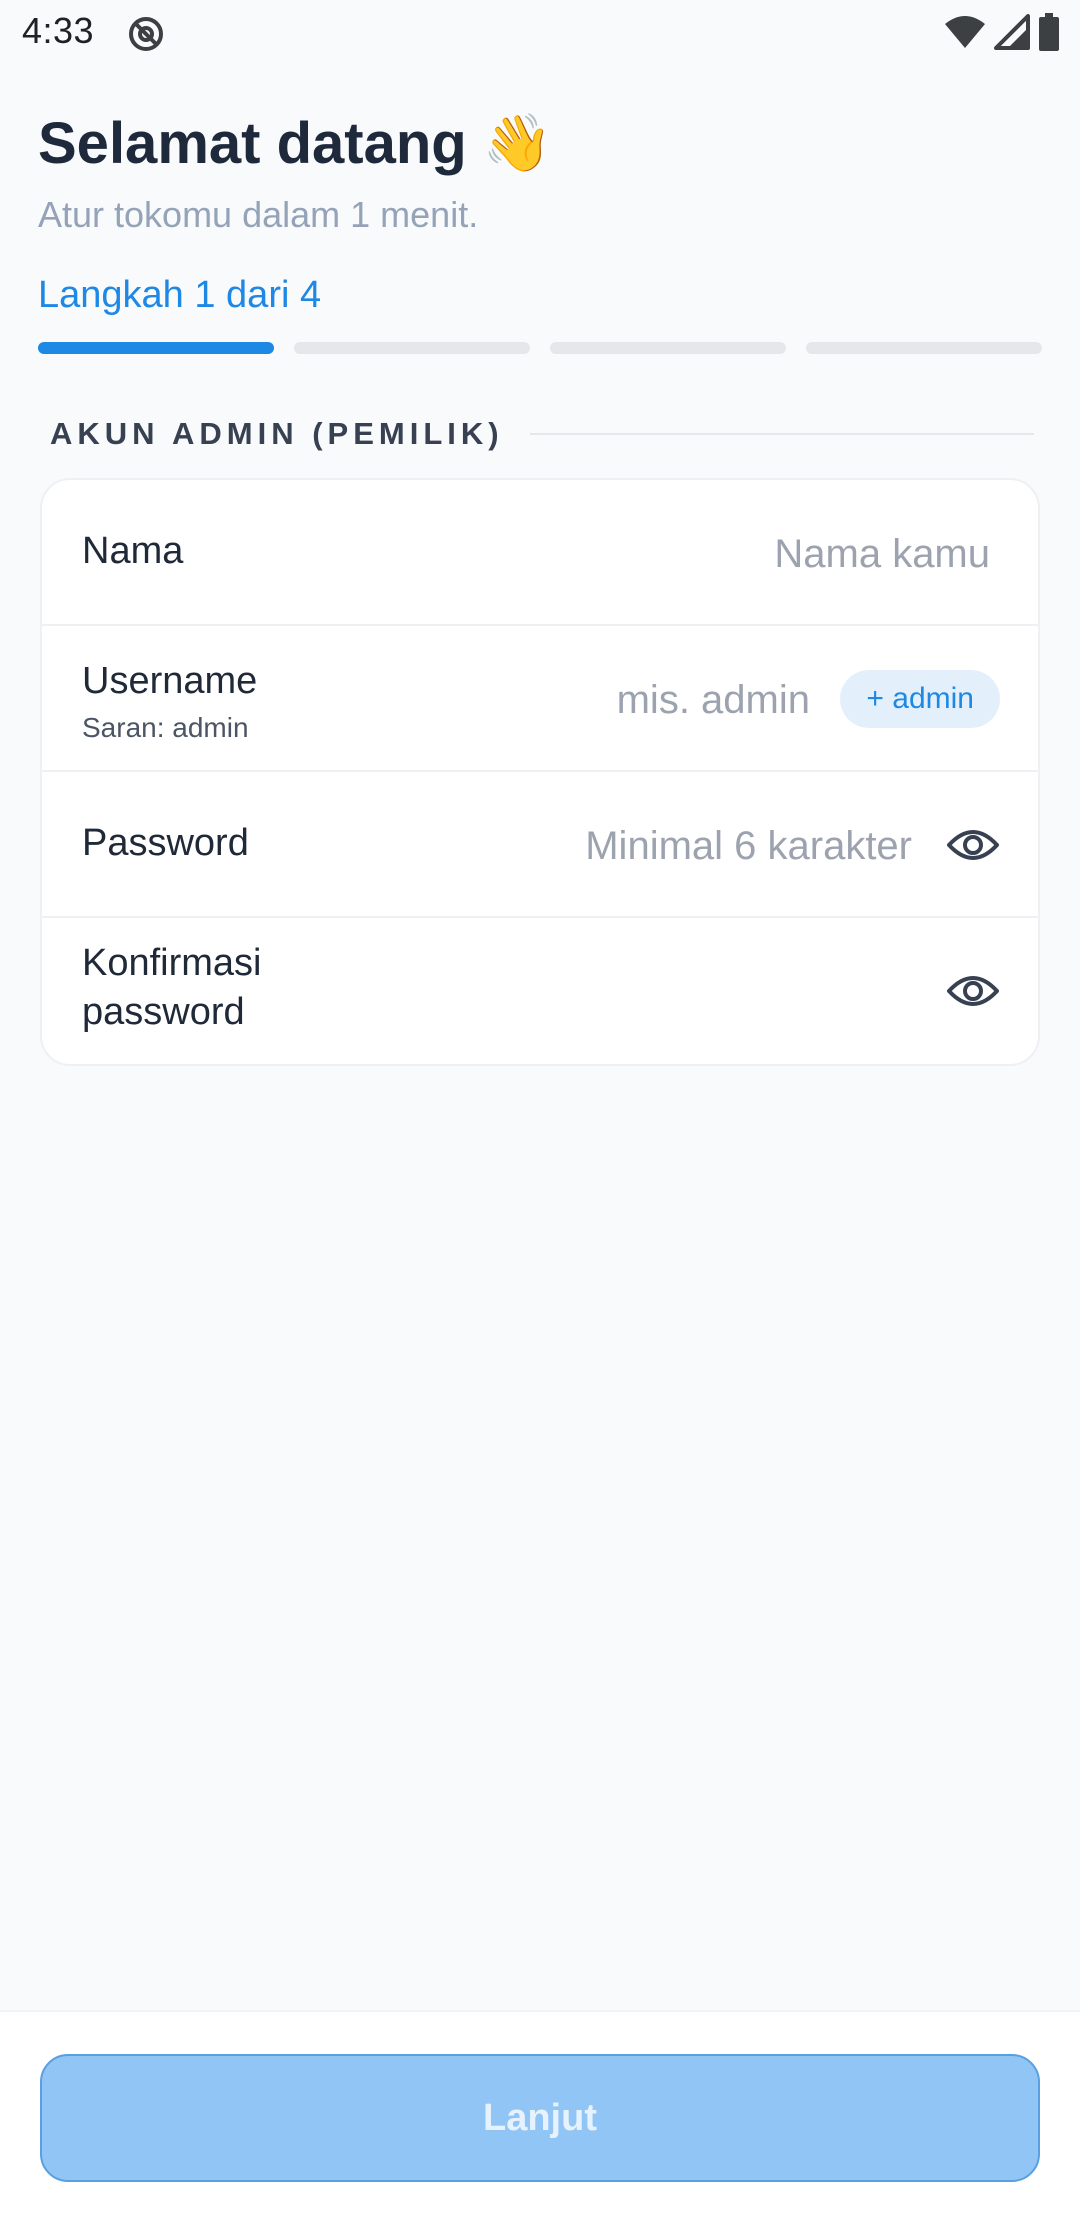 This screenshot has height=2222, width=1080. What do you see at coordinates (710, 554) in the screenshot?
I see `name-input` at bounding box center [710, 554].